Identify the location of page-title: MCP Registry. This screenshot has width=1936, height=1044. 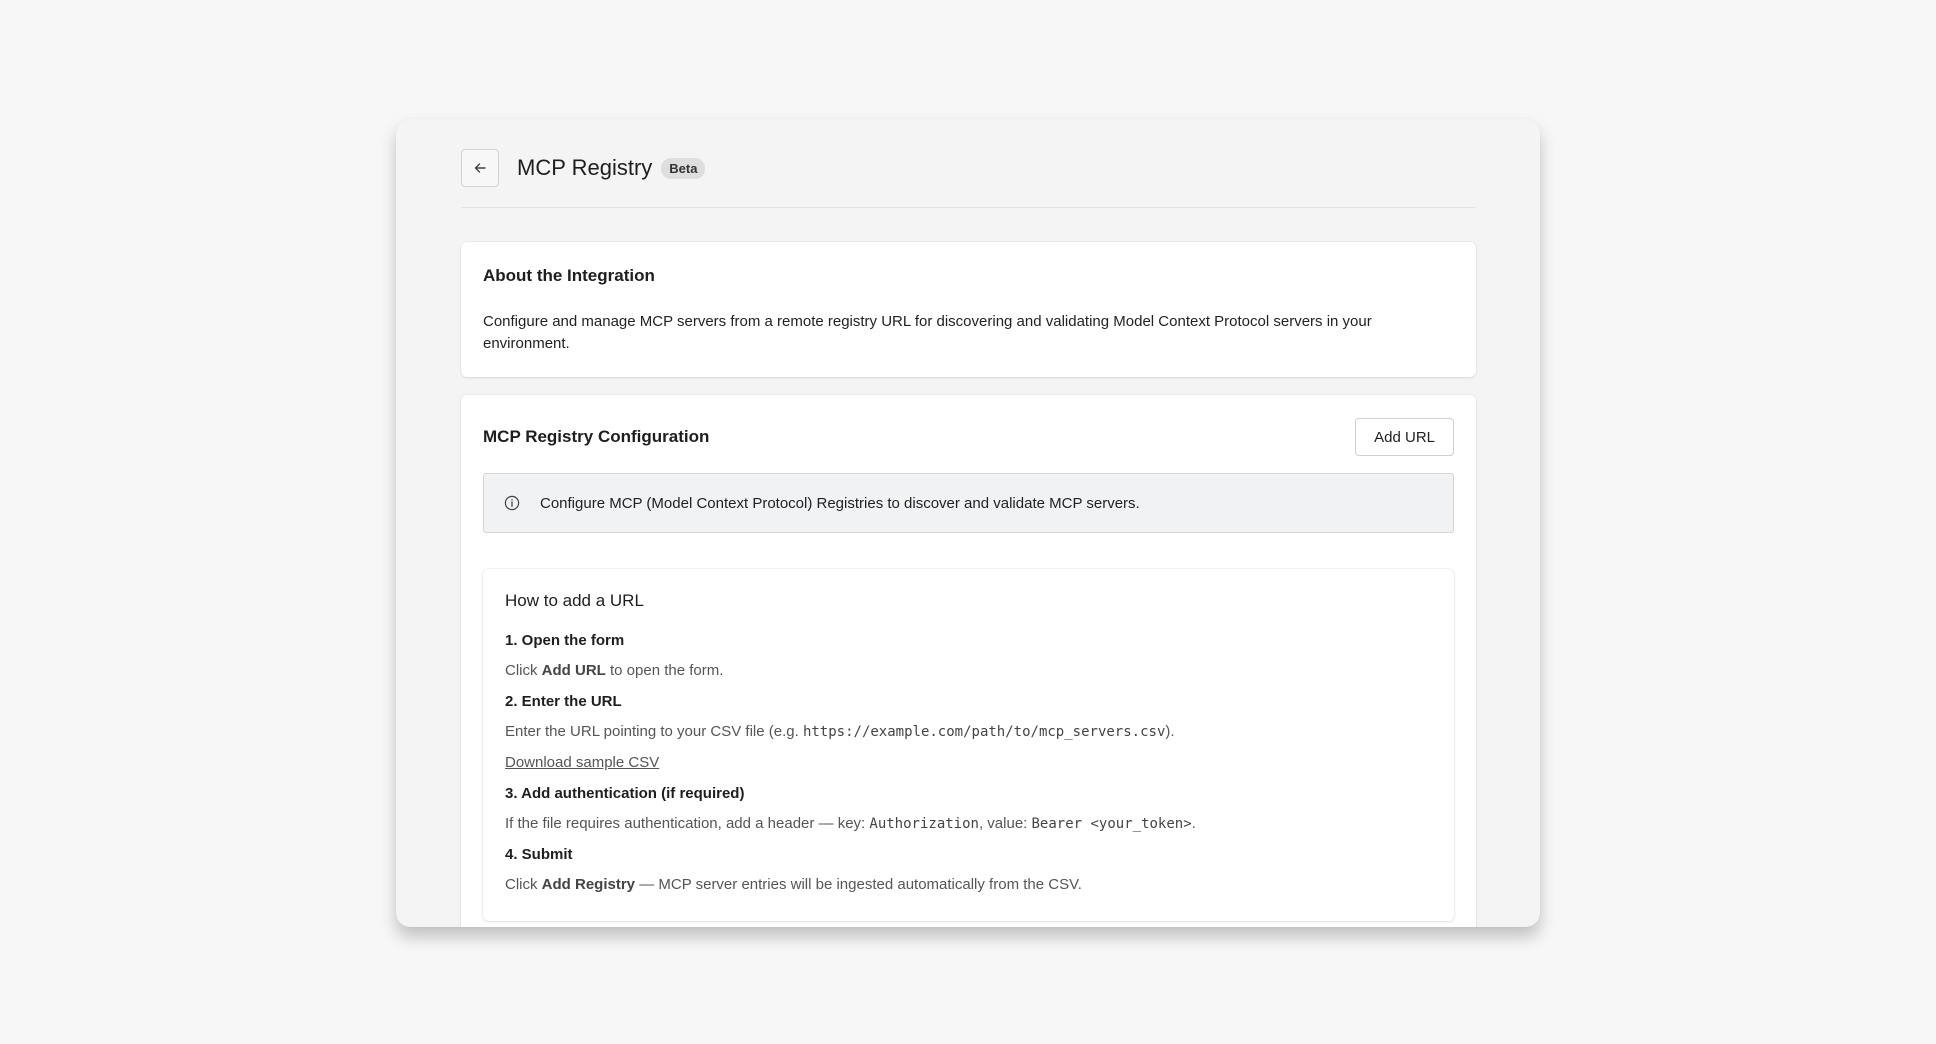
(585, 167).